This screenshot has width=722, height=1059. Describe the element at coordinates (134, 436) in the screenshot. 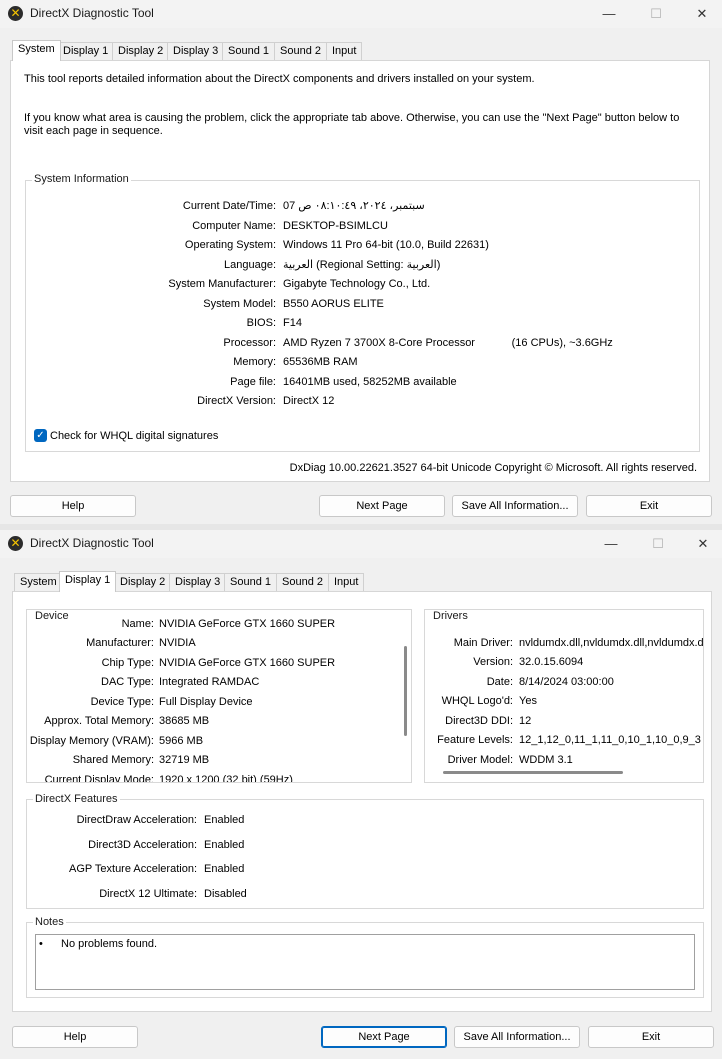

I see `whql-checkbox-label: Check for WHQL digital signatures` at that location.